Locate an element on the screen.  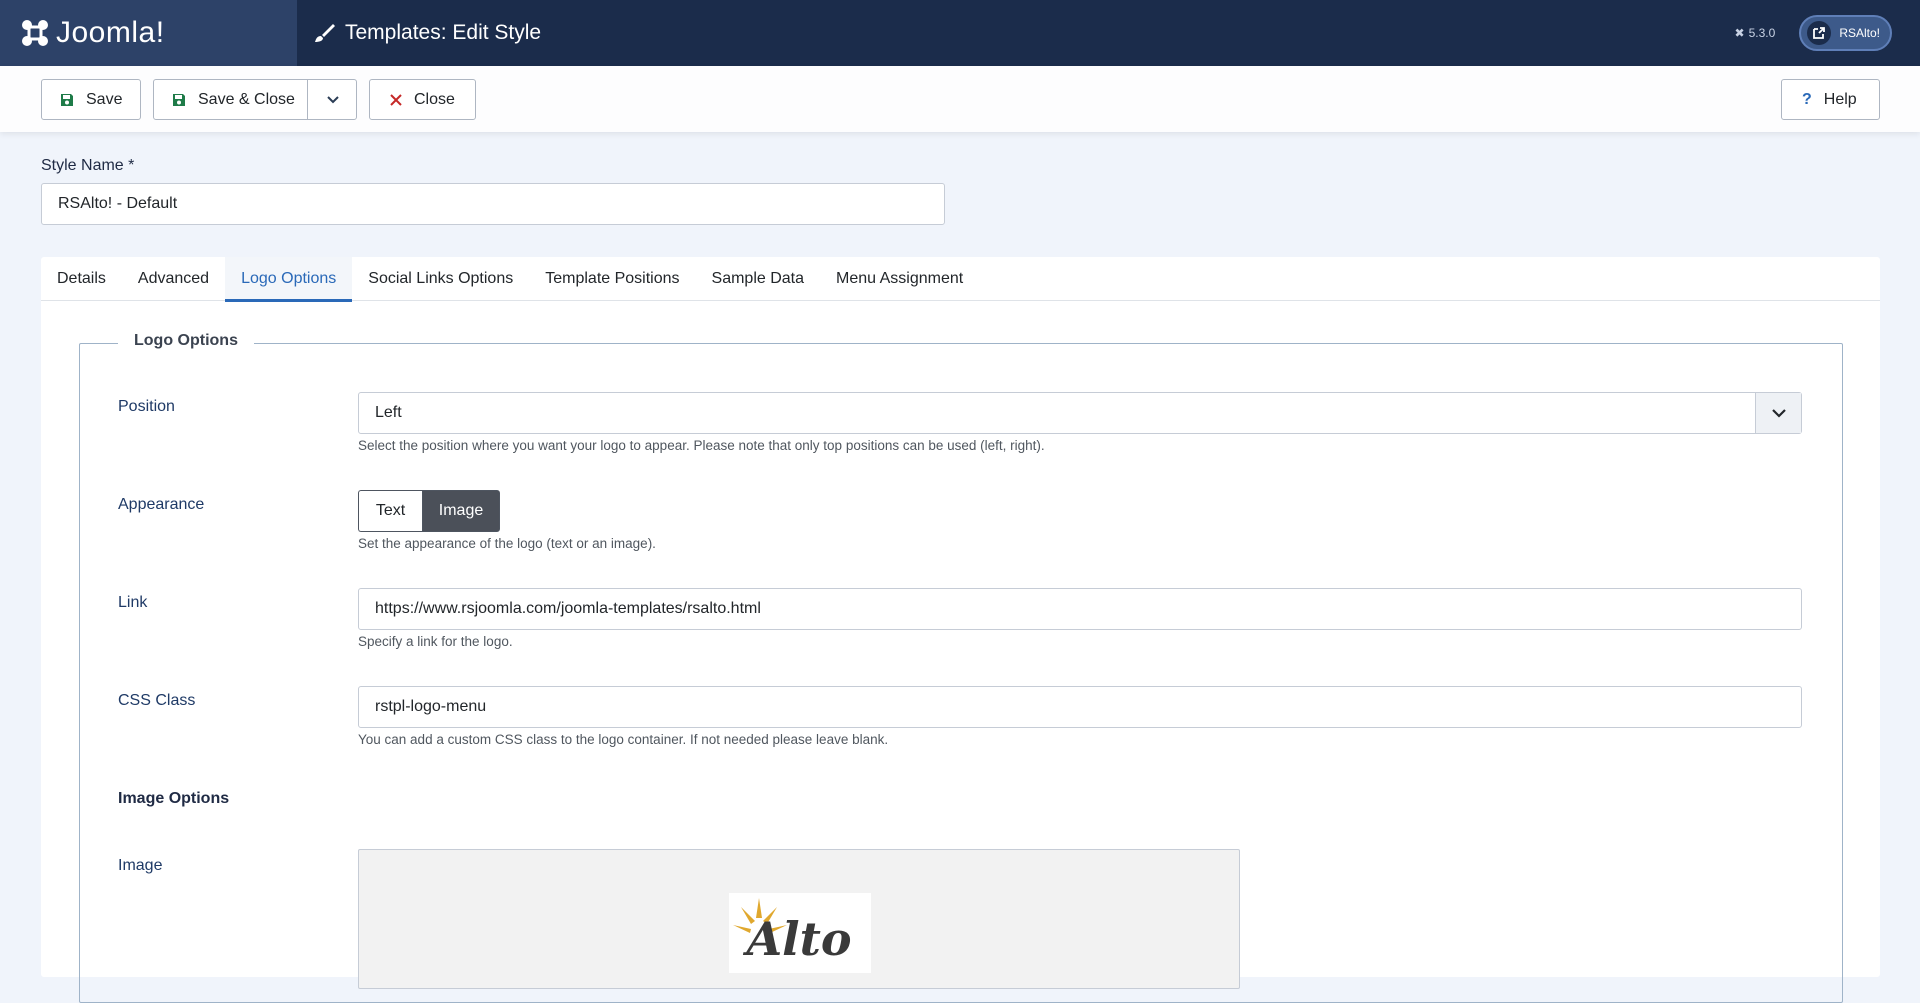
save-label: Save is located at coordinates (104, 99).